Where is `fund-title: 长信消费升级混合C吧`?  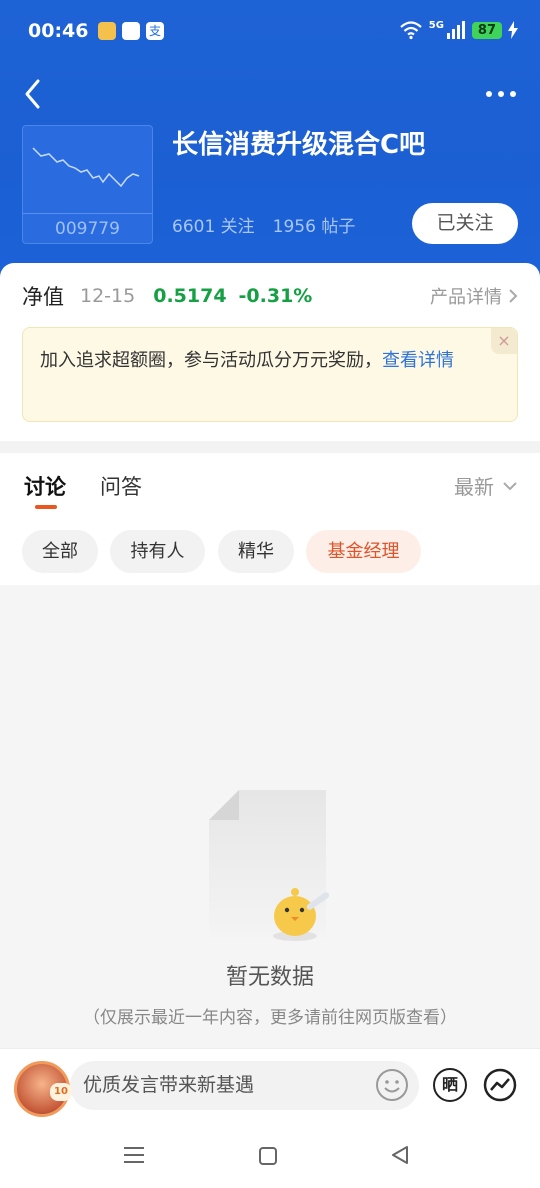
fund-title: 长信消费升级混合C吧 is located at coordinates (299, 145).